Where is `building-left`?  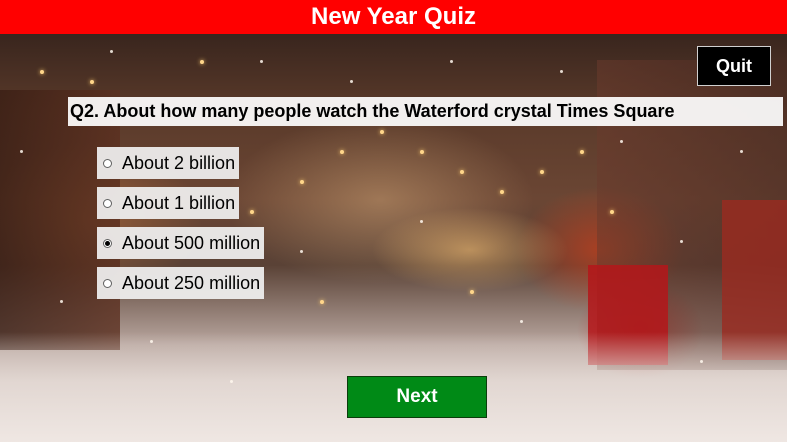
building-left is located at coordinates (60, 220).